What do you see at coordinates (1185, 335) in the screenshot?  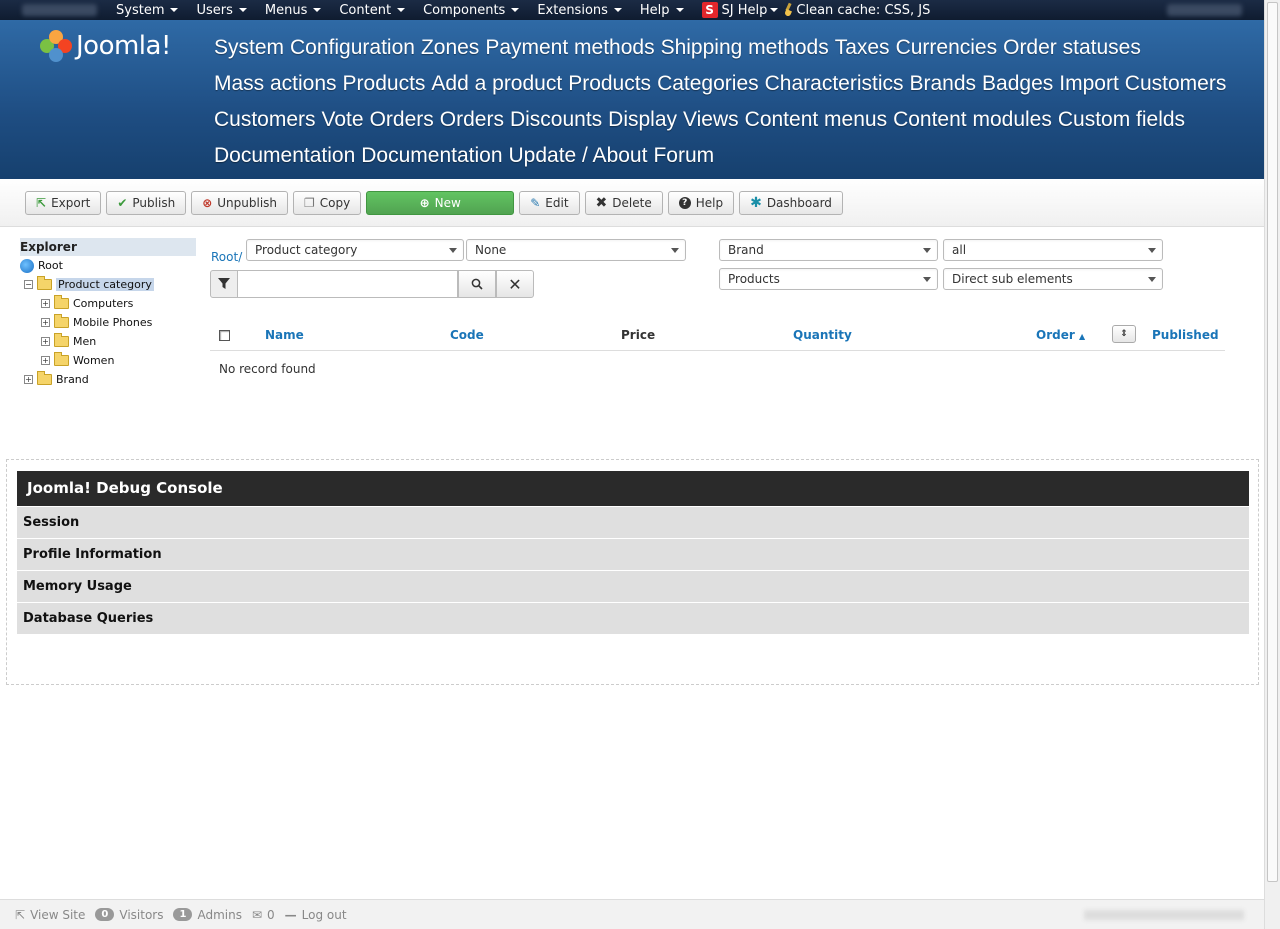 I see `column-published: Published` at bounding box center [1185, 335].